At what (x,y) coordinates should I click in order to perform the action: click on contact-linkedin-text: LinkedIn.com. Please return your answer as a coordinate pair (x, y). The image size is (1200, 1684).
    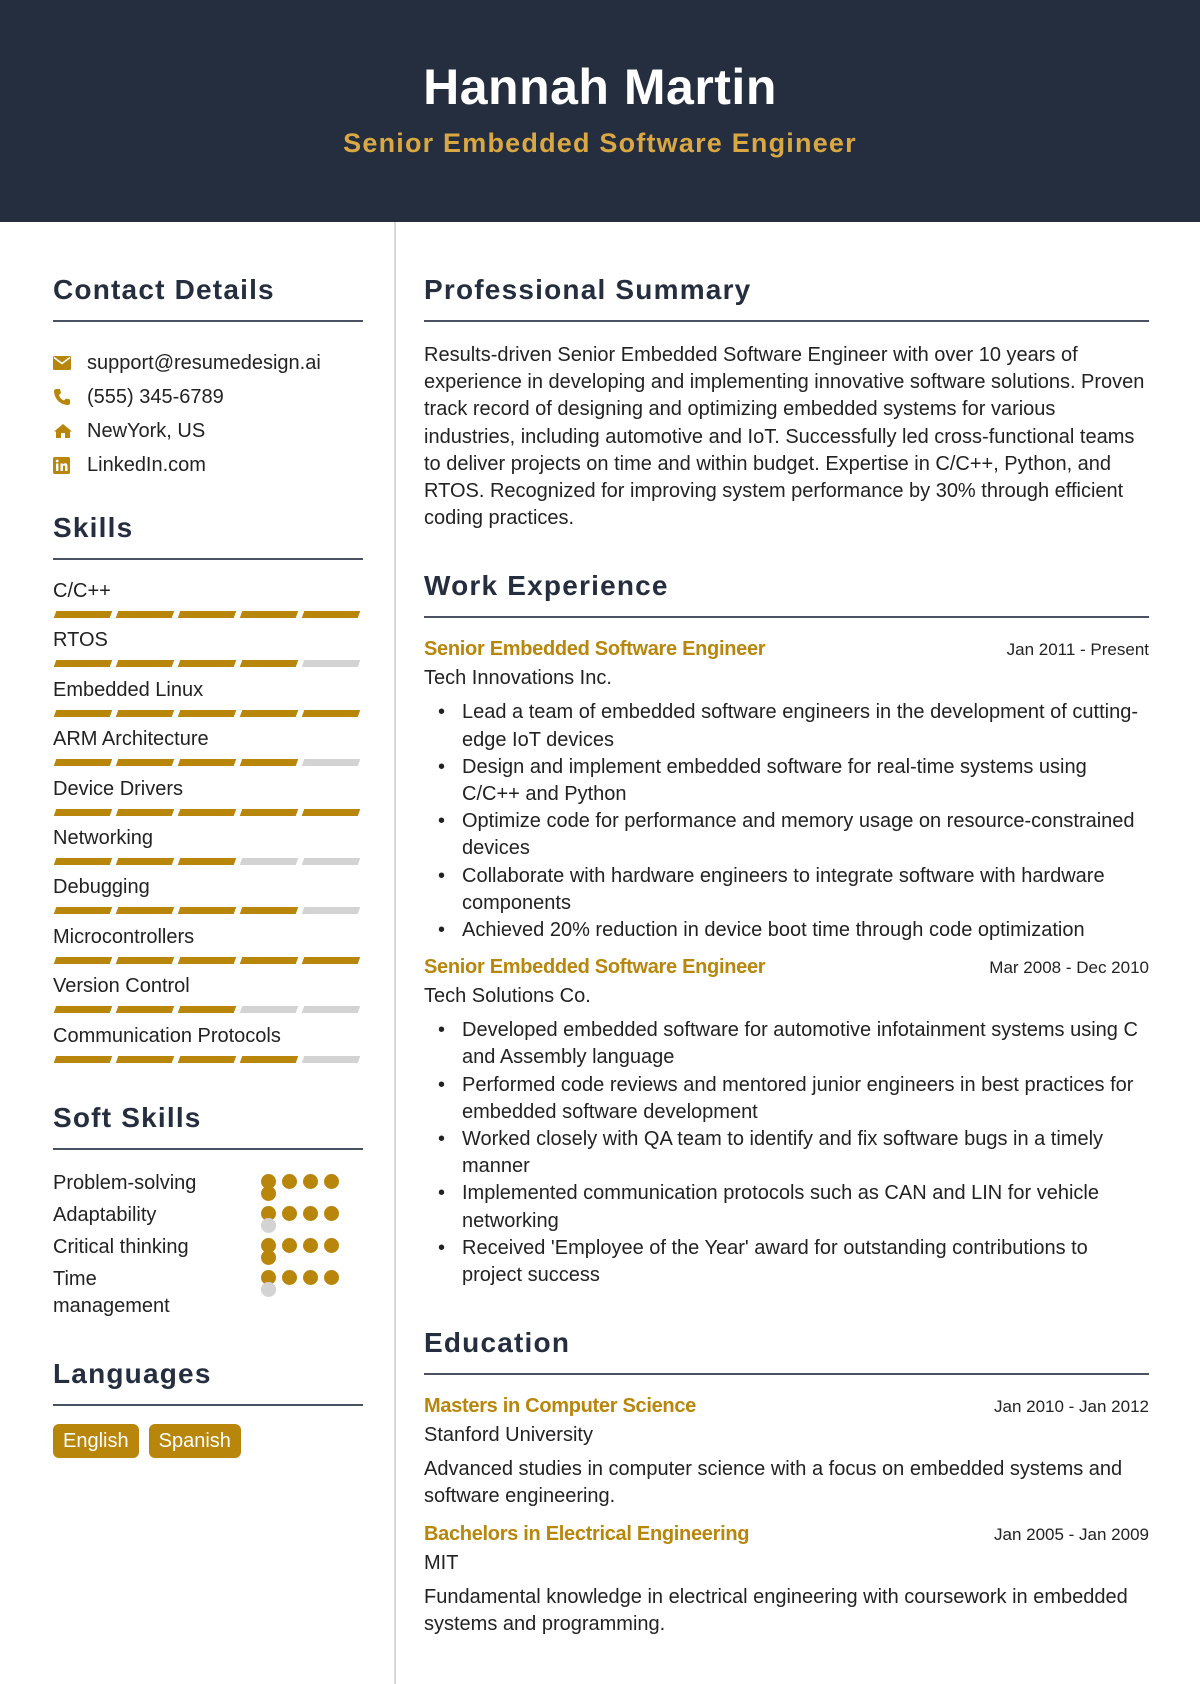
    Looking at the image, I should click on (146, 464).